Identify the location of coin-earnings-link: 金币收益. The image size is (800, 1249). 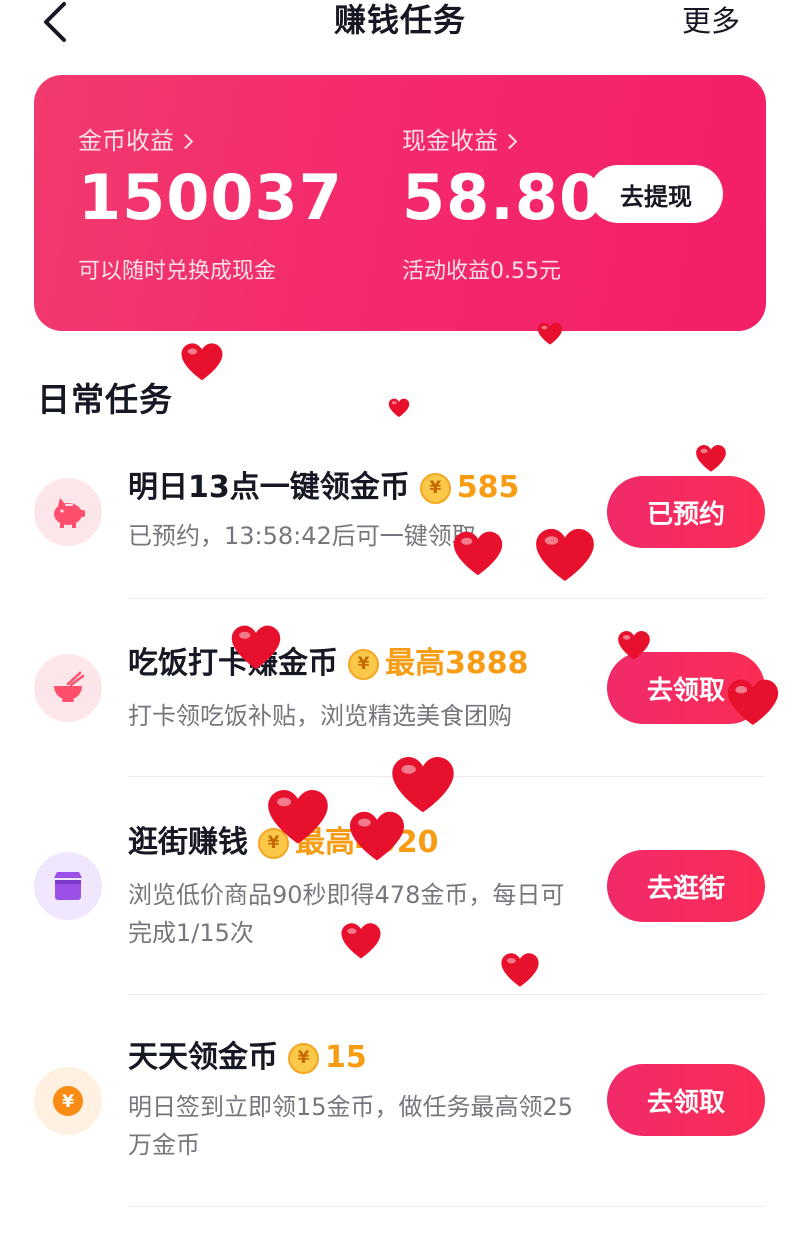
(136, 138).